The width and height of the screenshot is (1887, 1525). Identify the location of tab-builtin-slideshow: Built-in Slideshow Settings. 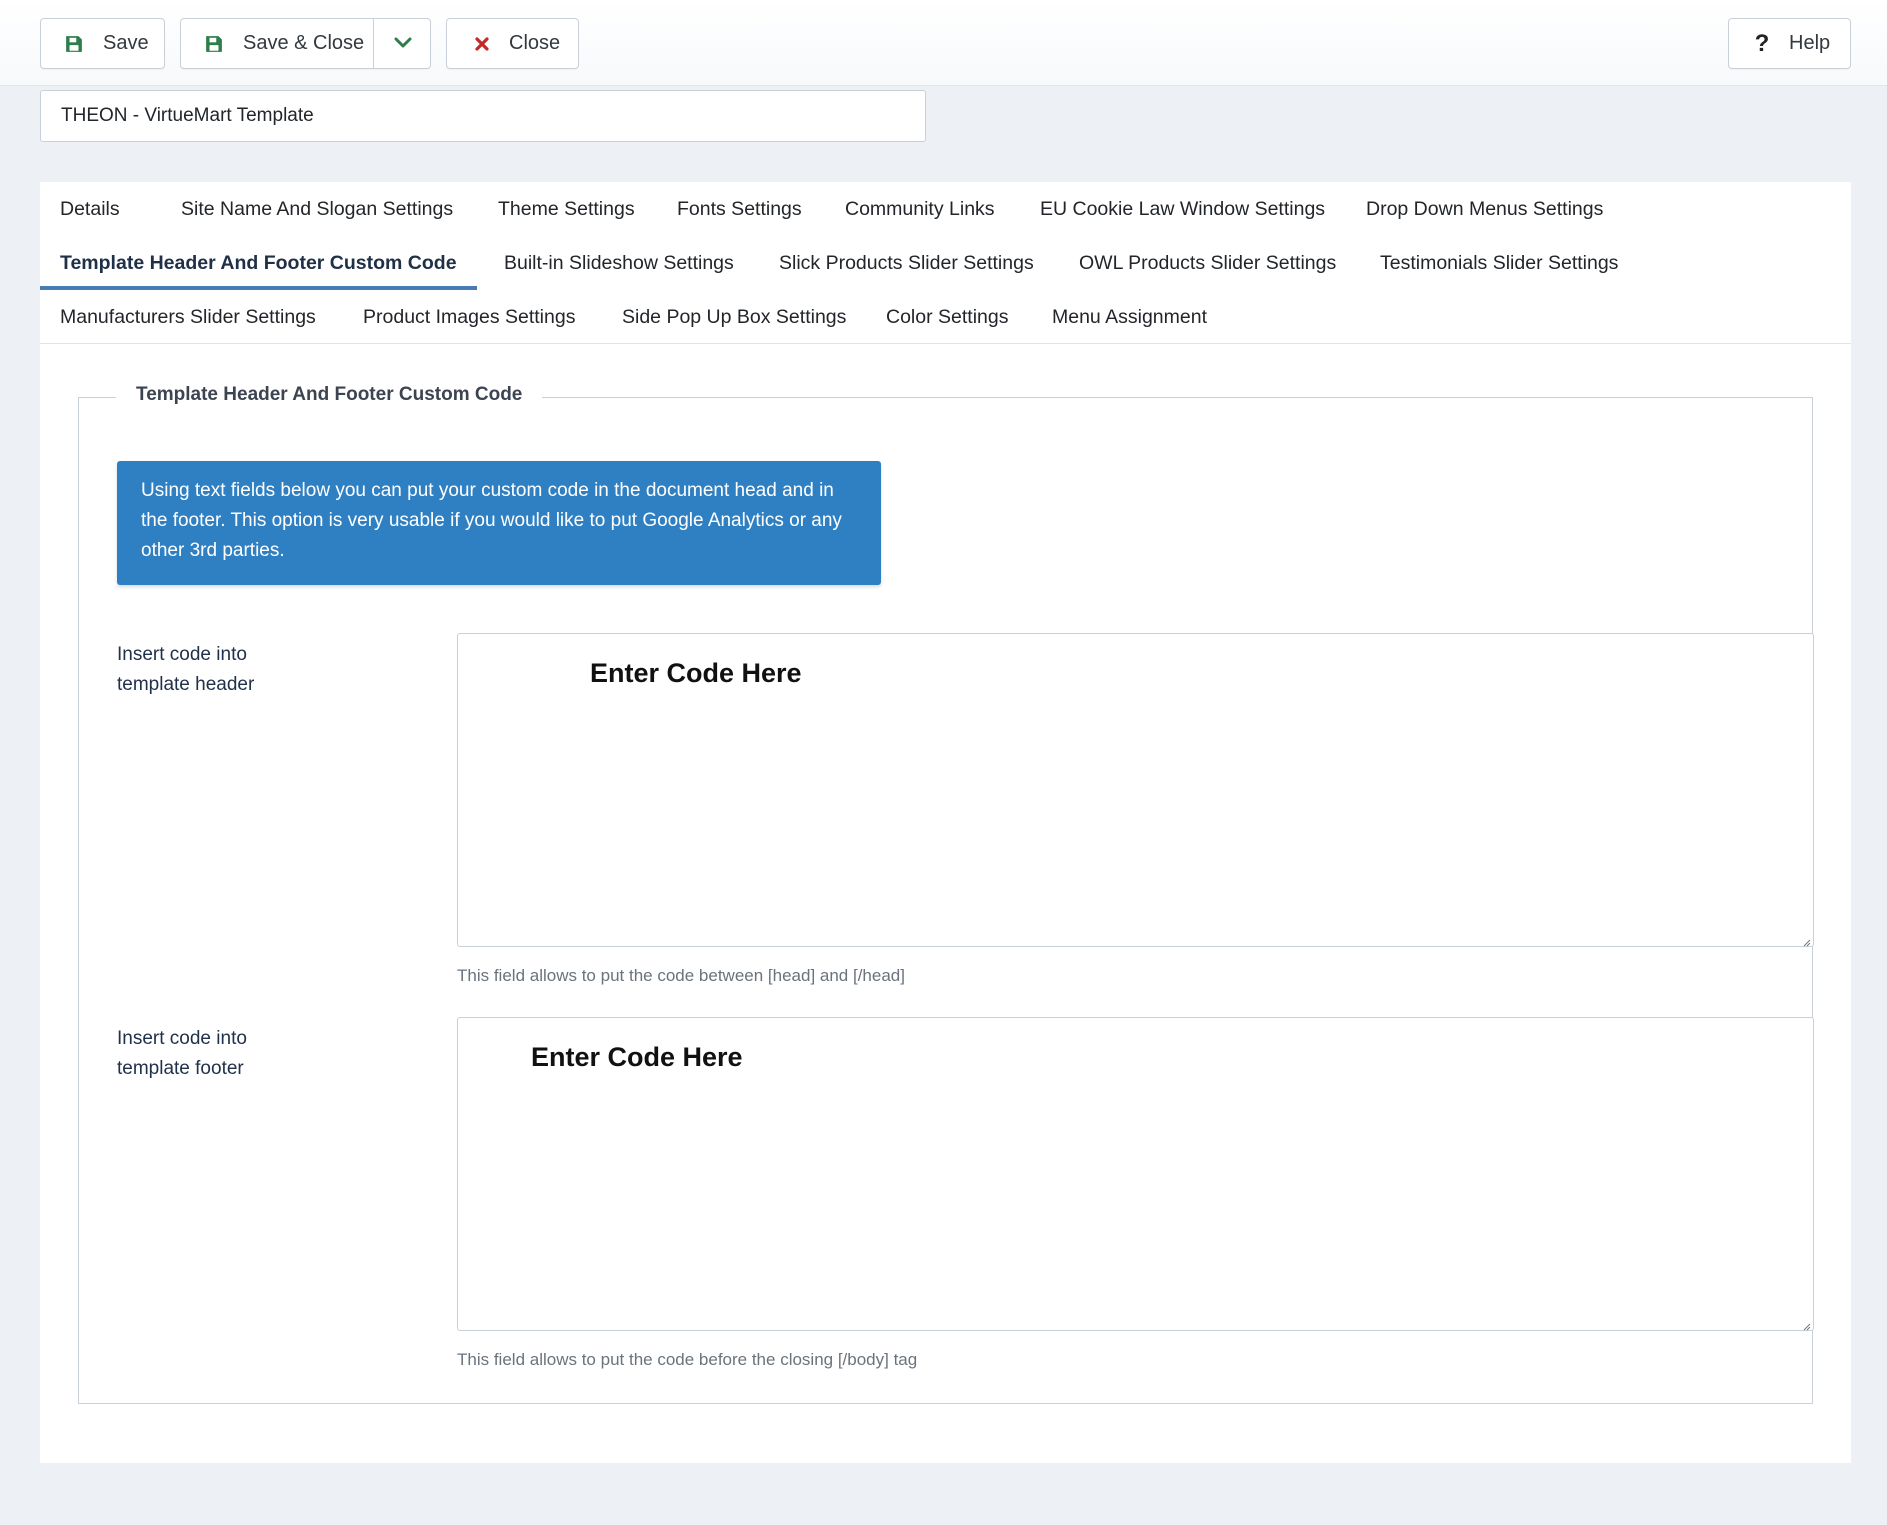
(619, 263).